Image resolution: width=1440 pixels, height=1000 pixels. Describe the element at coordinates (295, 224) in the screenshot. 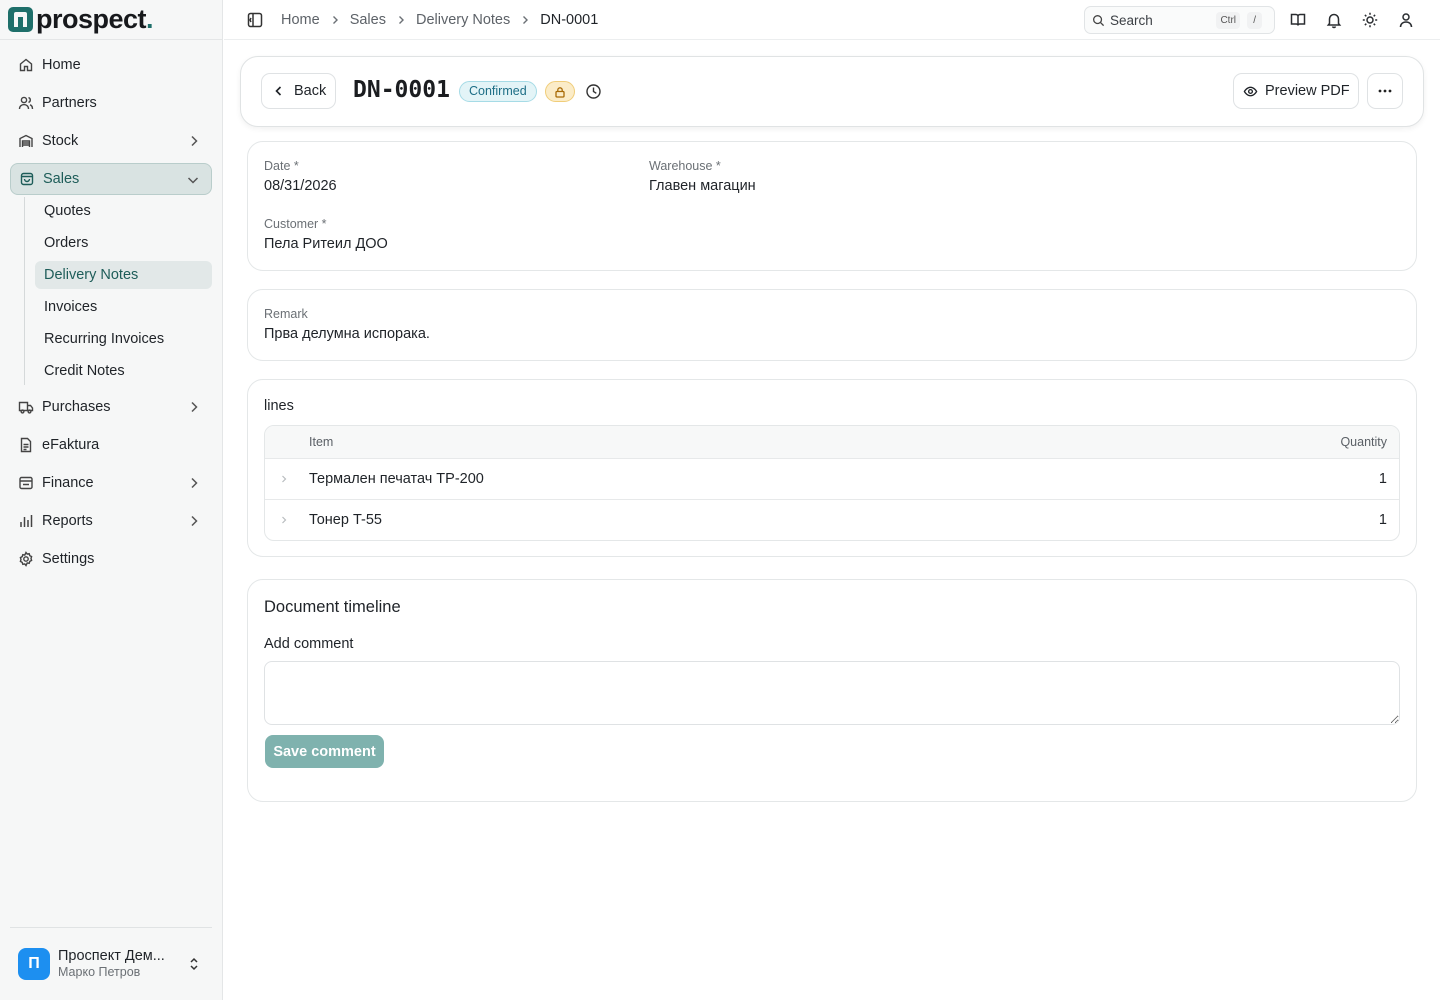

I see `customer-label: Customer *` at that location.